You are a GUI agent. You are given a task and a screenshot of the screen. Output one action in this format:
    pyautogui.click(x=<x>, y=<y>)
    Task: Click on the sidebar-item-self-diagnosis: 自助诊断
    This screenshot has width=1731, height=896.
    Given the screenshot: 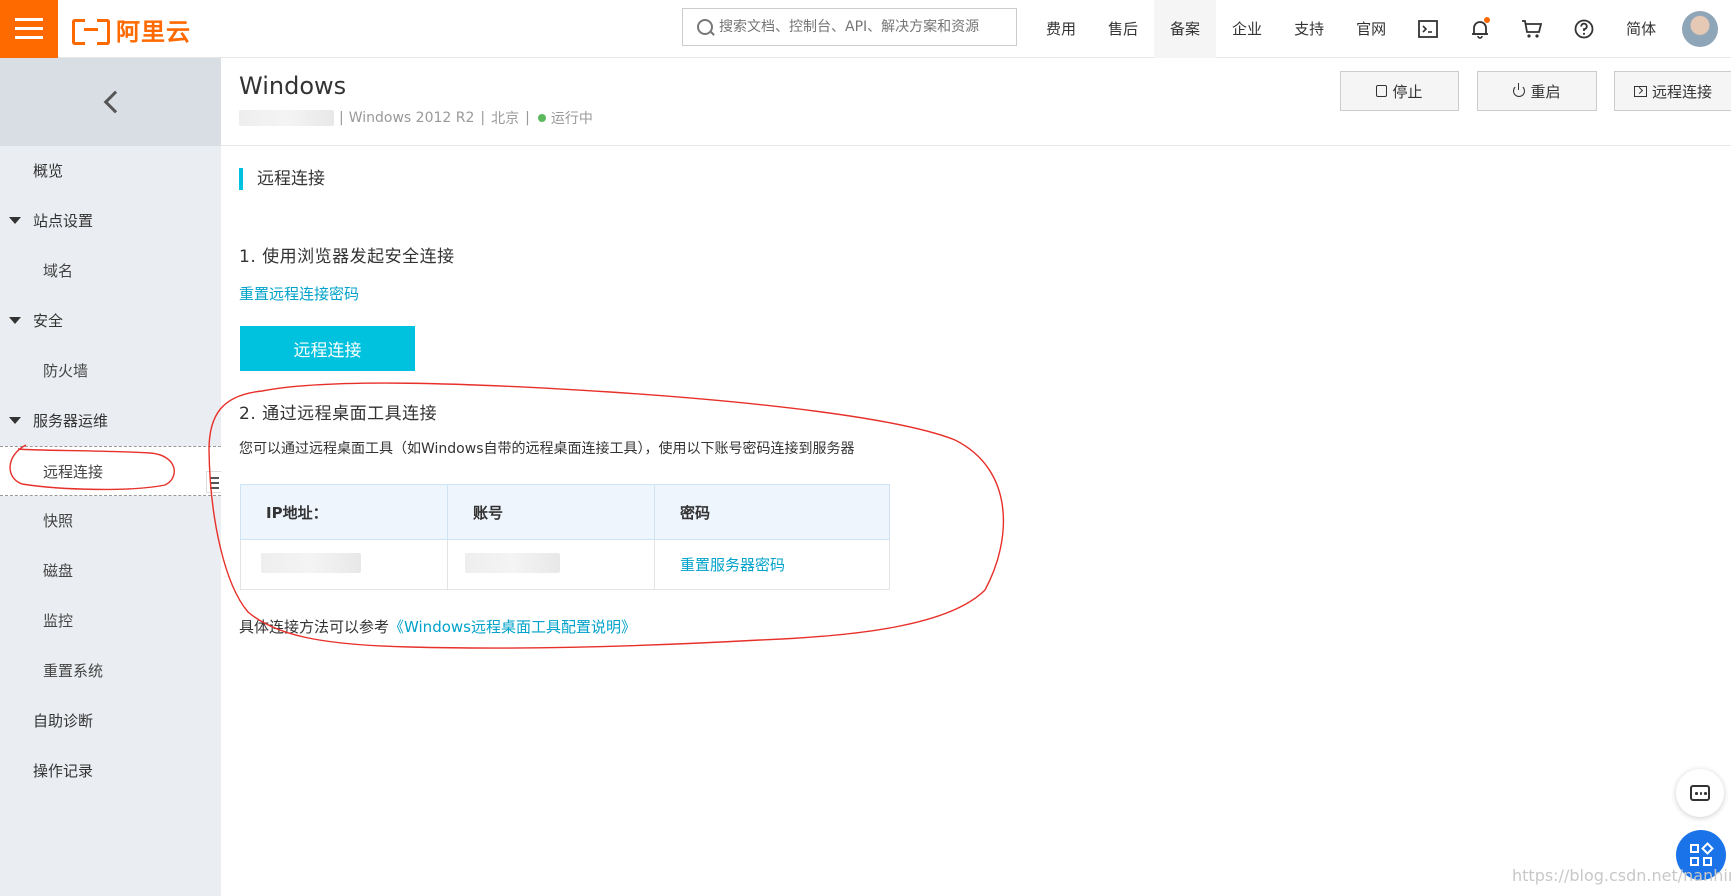 What is the action you would take?
    pyautogui.click(x=110, y=721)
    